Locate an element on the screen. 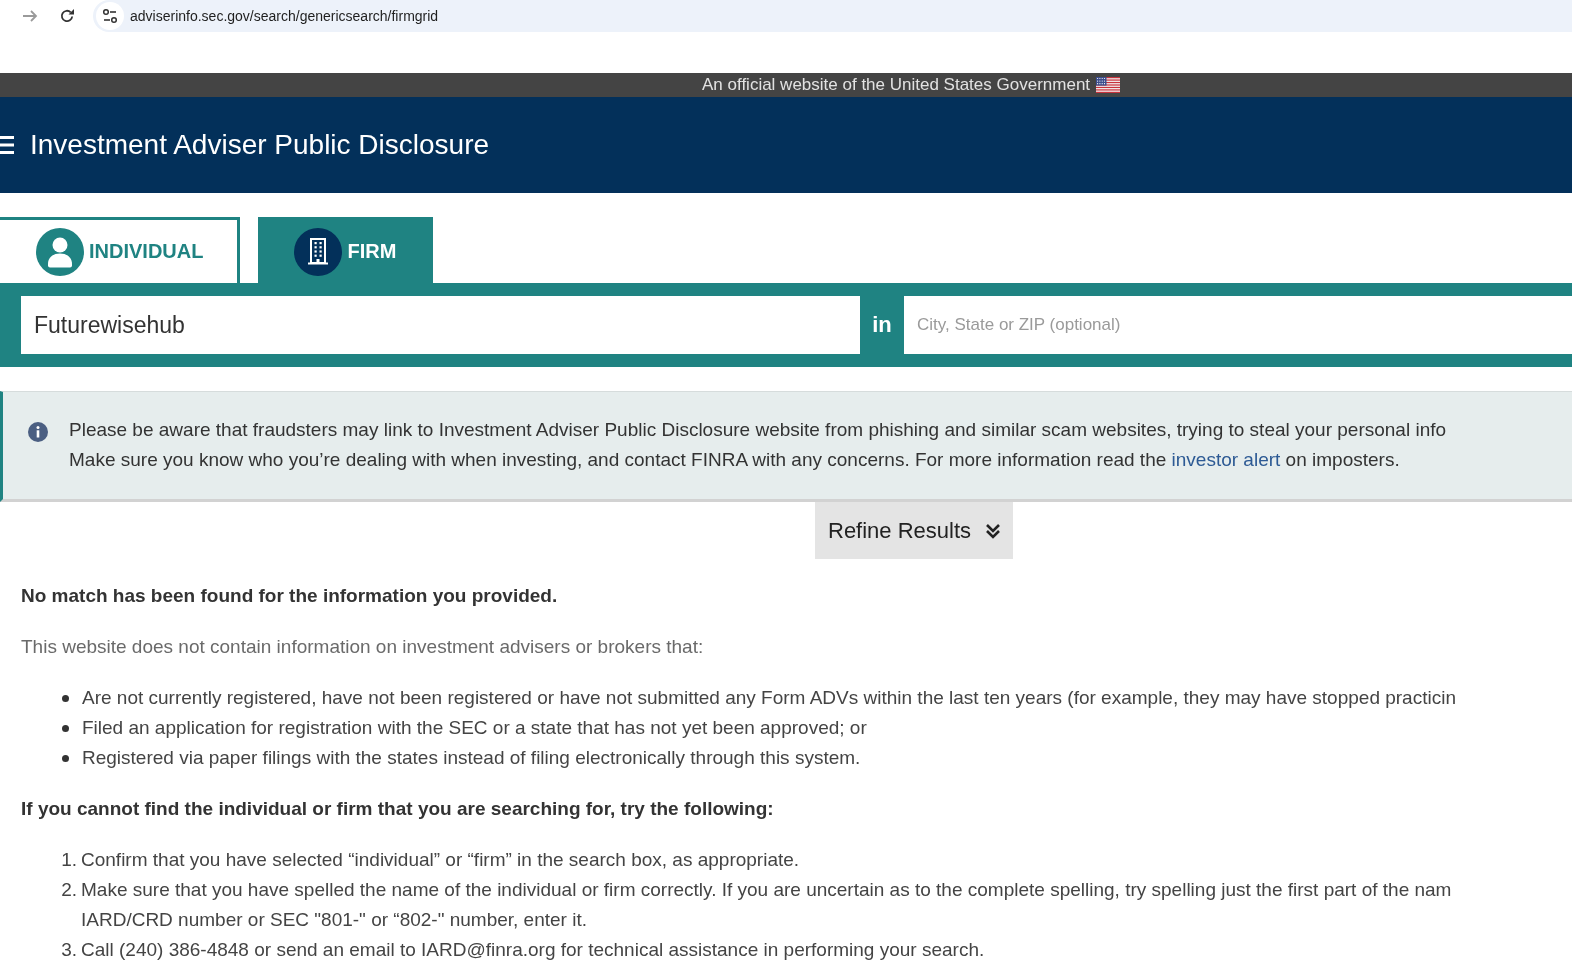 The width and height of the screenshot is (1572, 976). step-text: Confirm that you have selected “individual” or “firm” in the search box, as appropriate. is located at coordinates (440, 860).